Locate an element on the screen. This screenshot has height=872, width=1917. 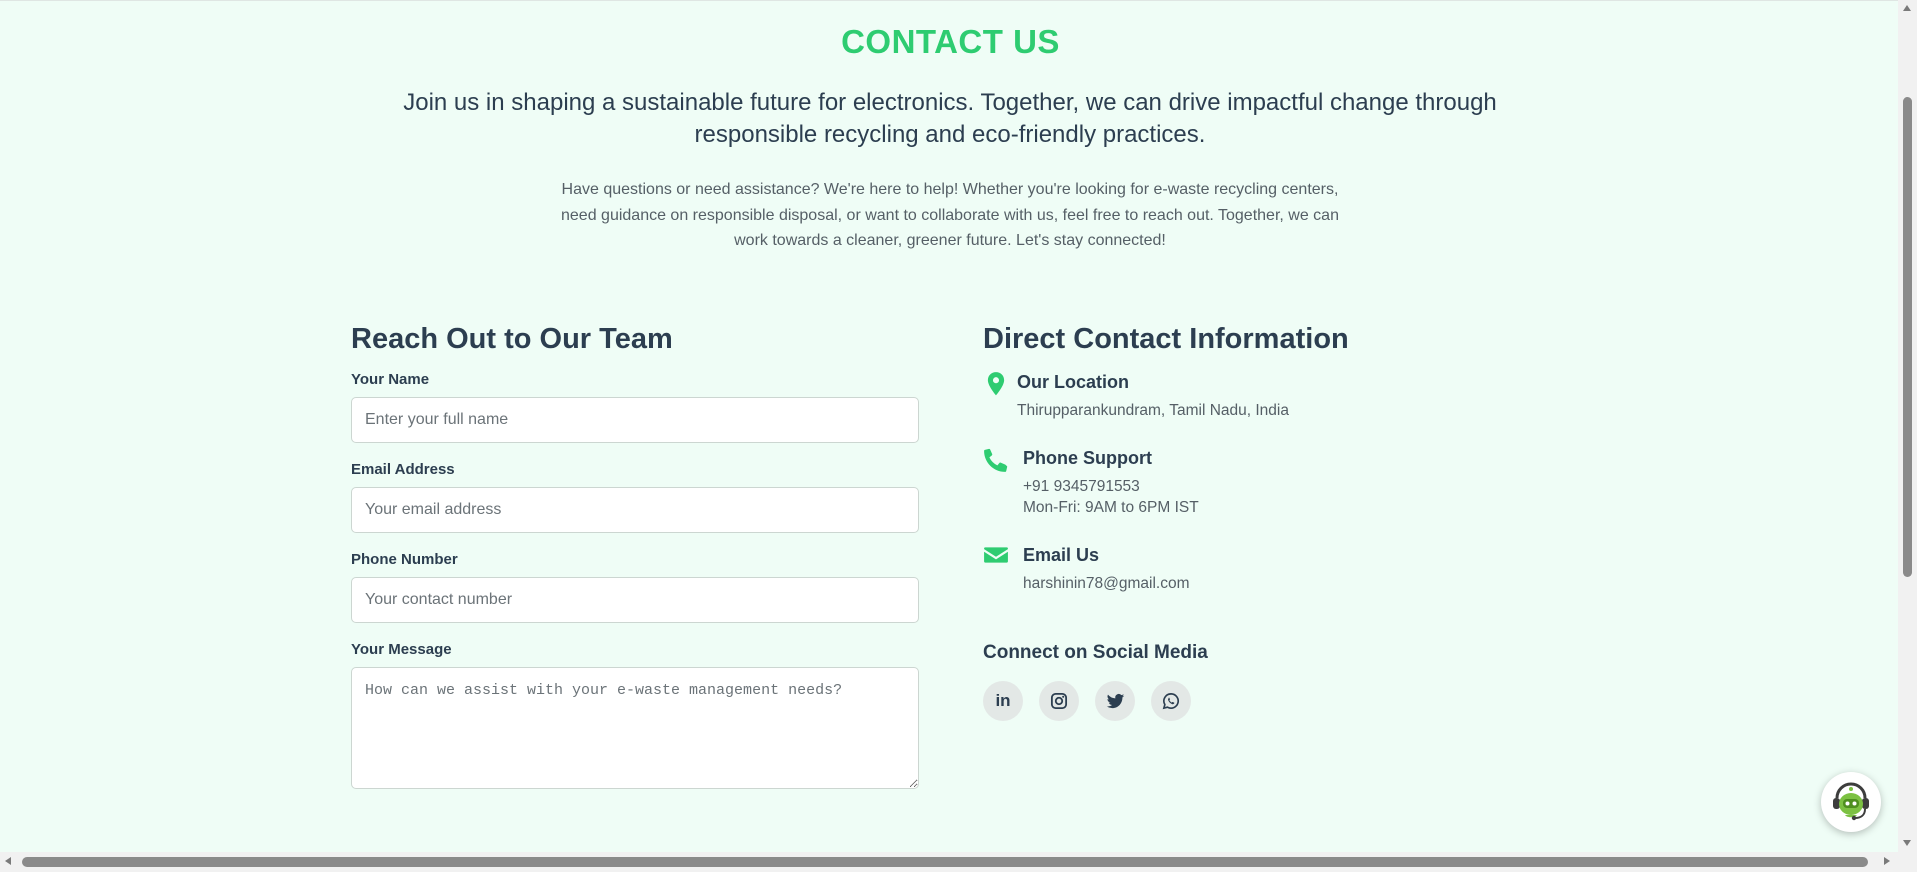
scroll-right-arrow-icon is located at coordinates (1887, 861).